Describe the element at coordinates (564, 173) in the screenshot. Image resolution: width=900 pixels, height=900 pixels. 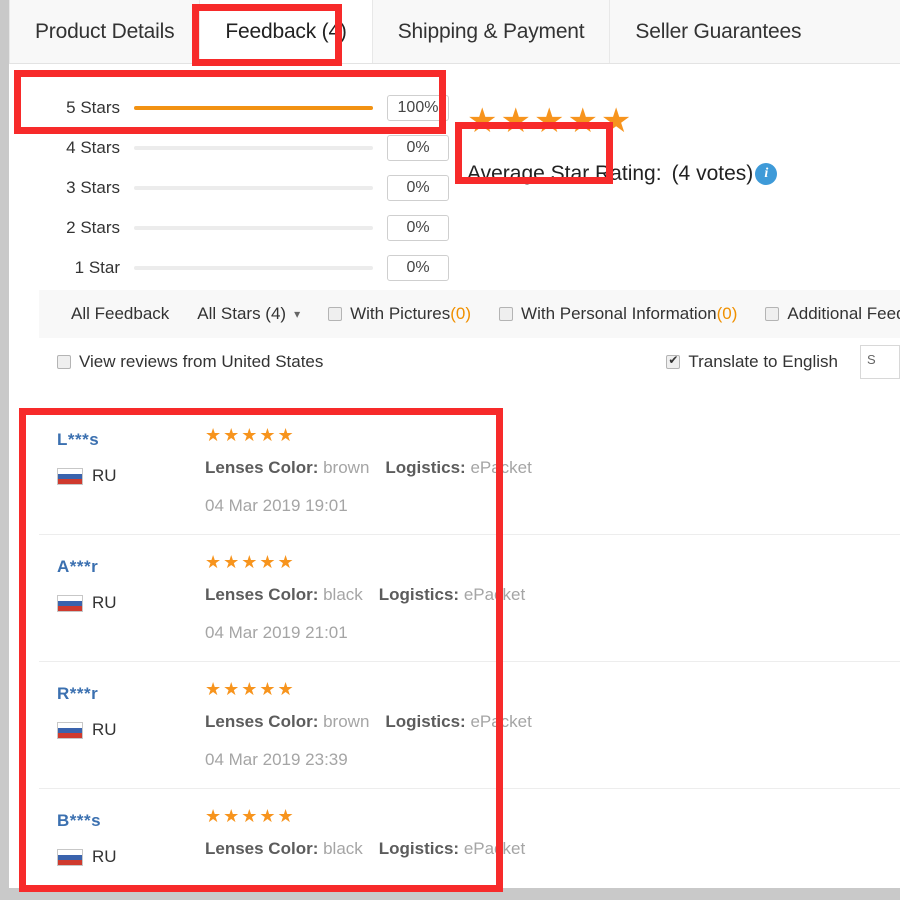
I see `average-rating-label: Average Star Rating:` at that location.